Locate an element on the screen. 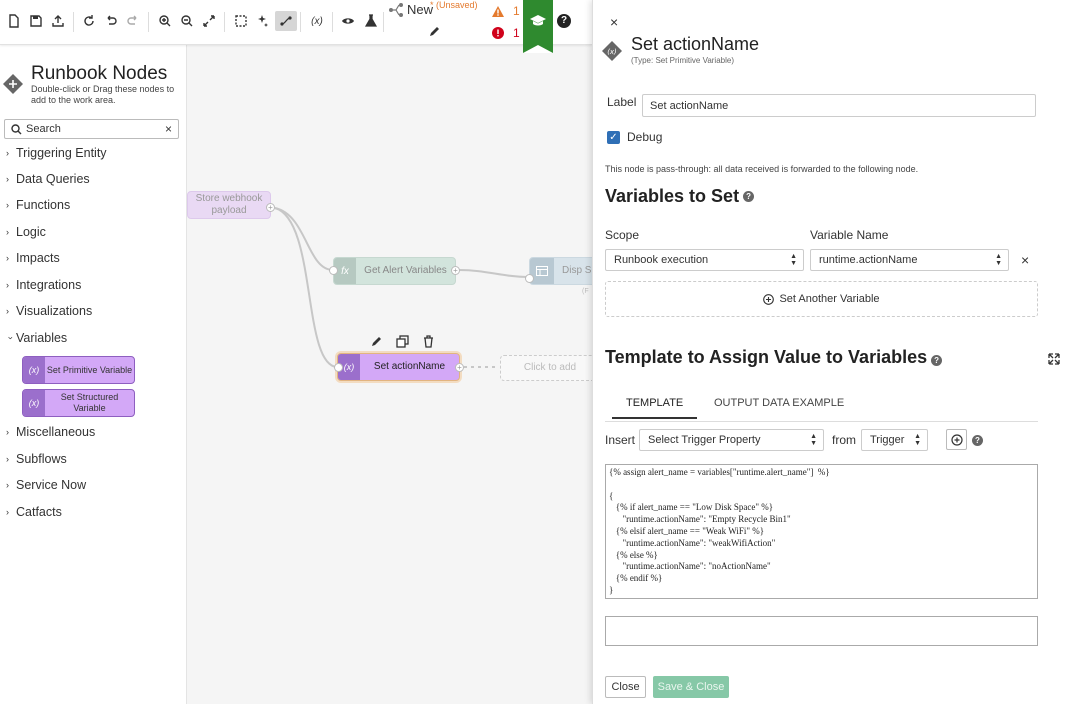  variable-name-select: runtime.actionName ▲ ▼ is located at coordinates (909, 260).